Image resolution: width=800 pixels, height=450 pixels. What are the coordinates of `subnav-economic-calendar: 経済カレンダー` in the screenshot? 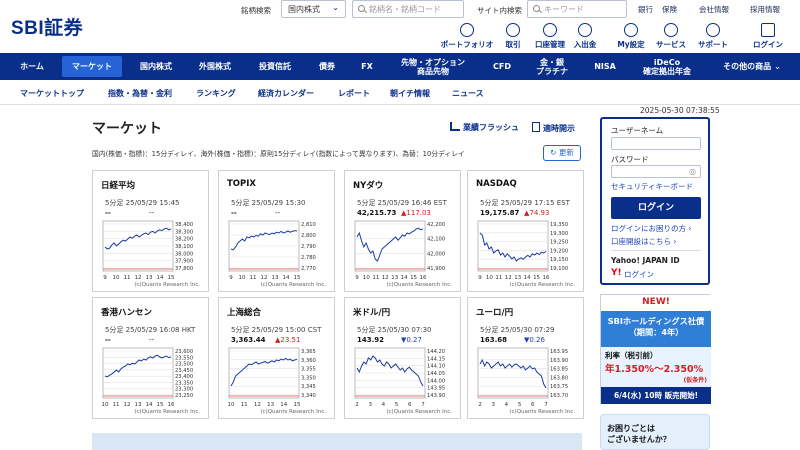 It's located at (286, 93).